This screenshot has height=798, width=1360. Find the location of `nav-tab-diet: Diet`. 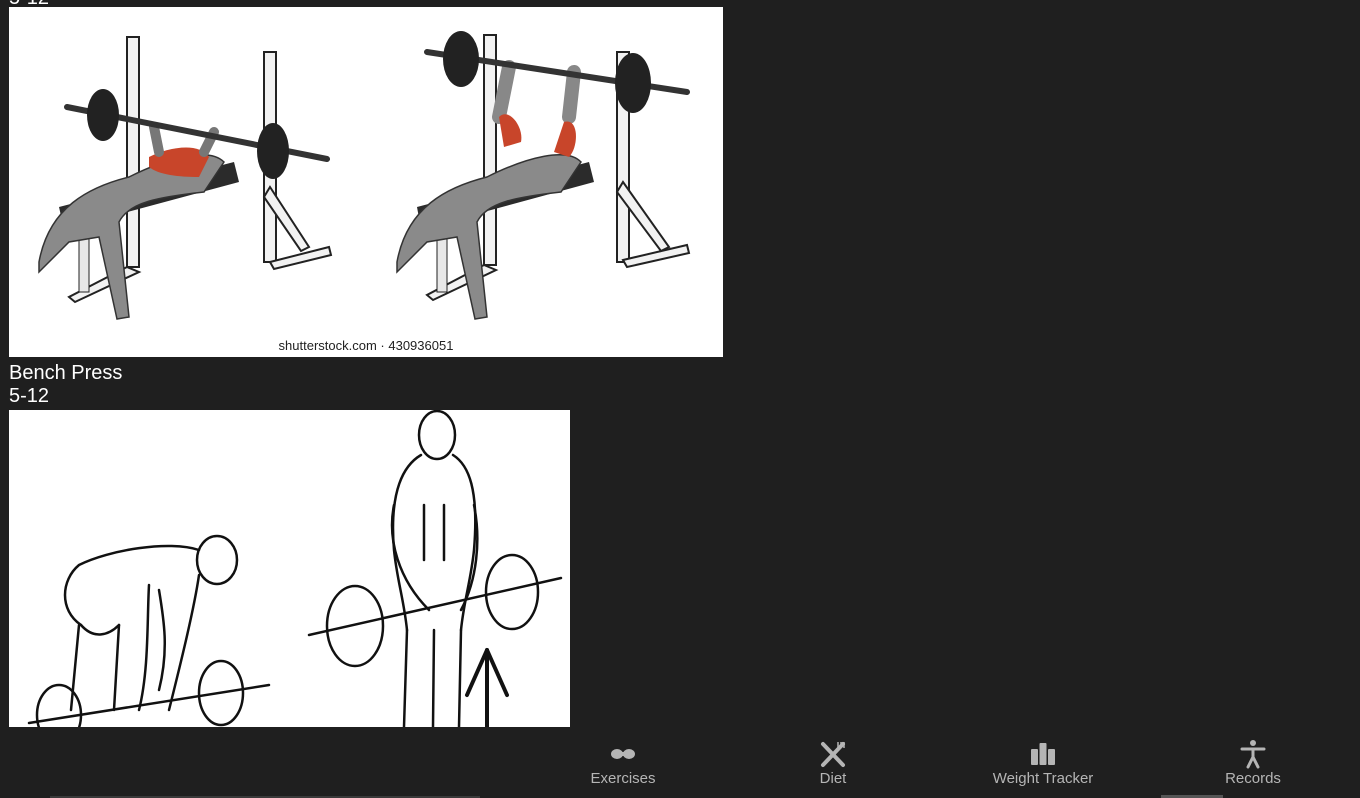

nav-tab-diet: Diet is located at coordinates (833, 762).